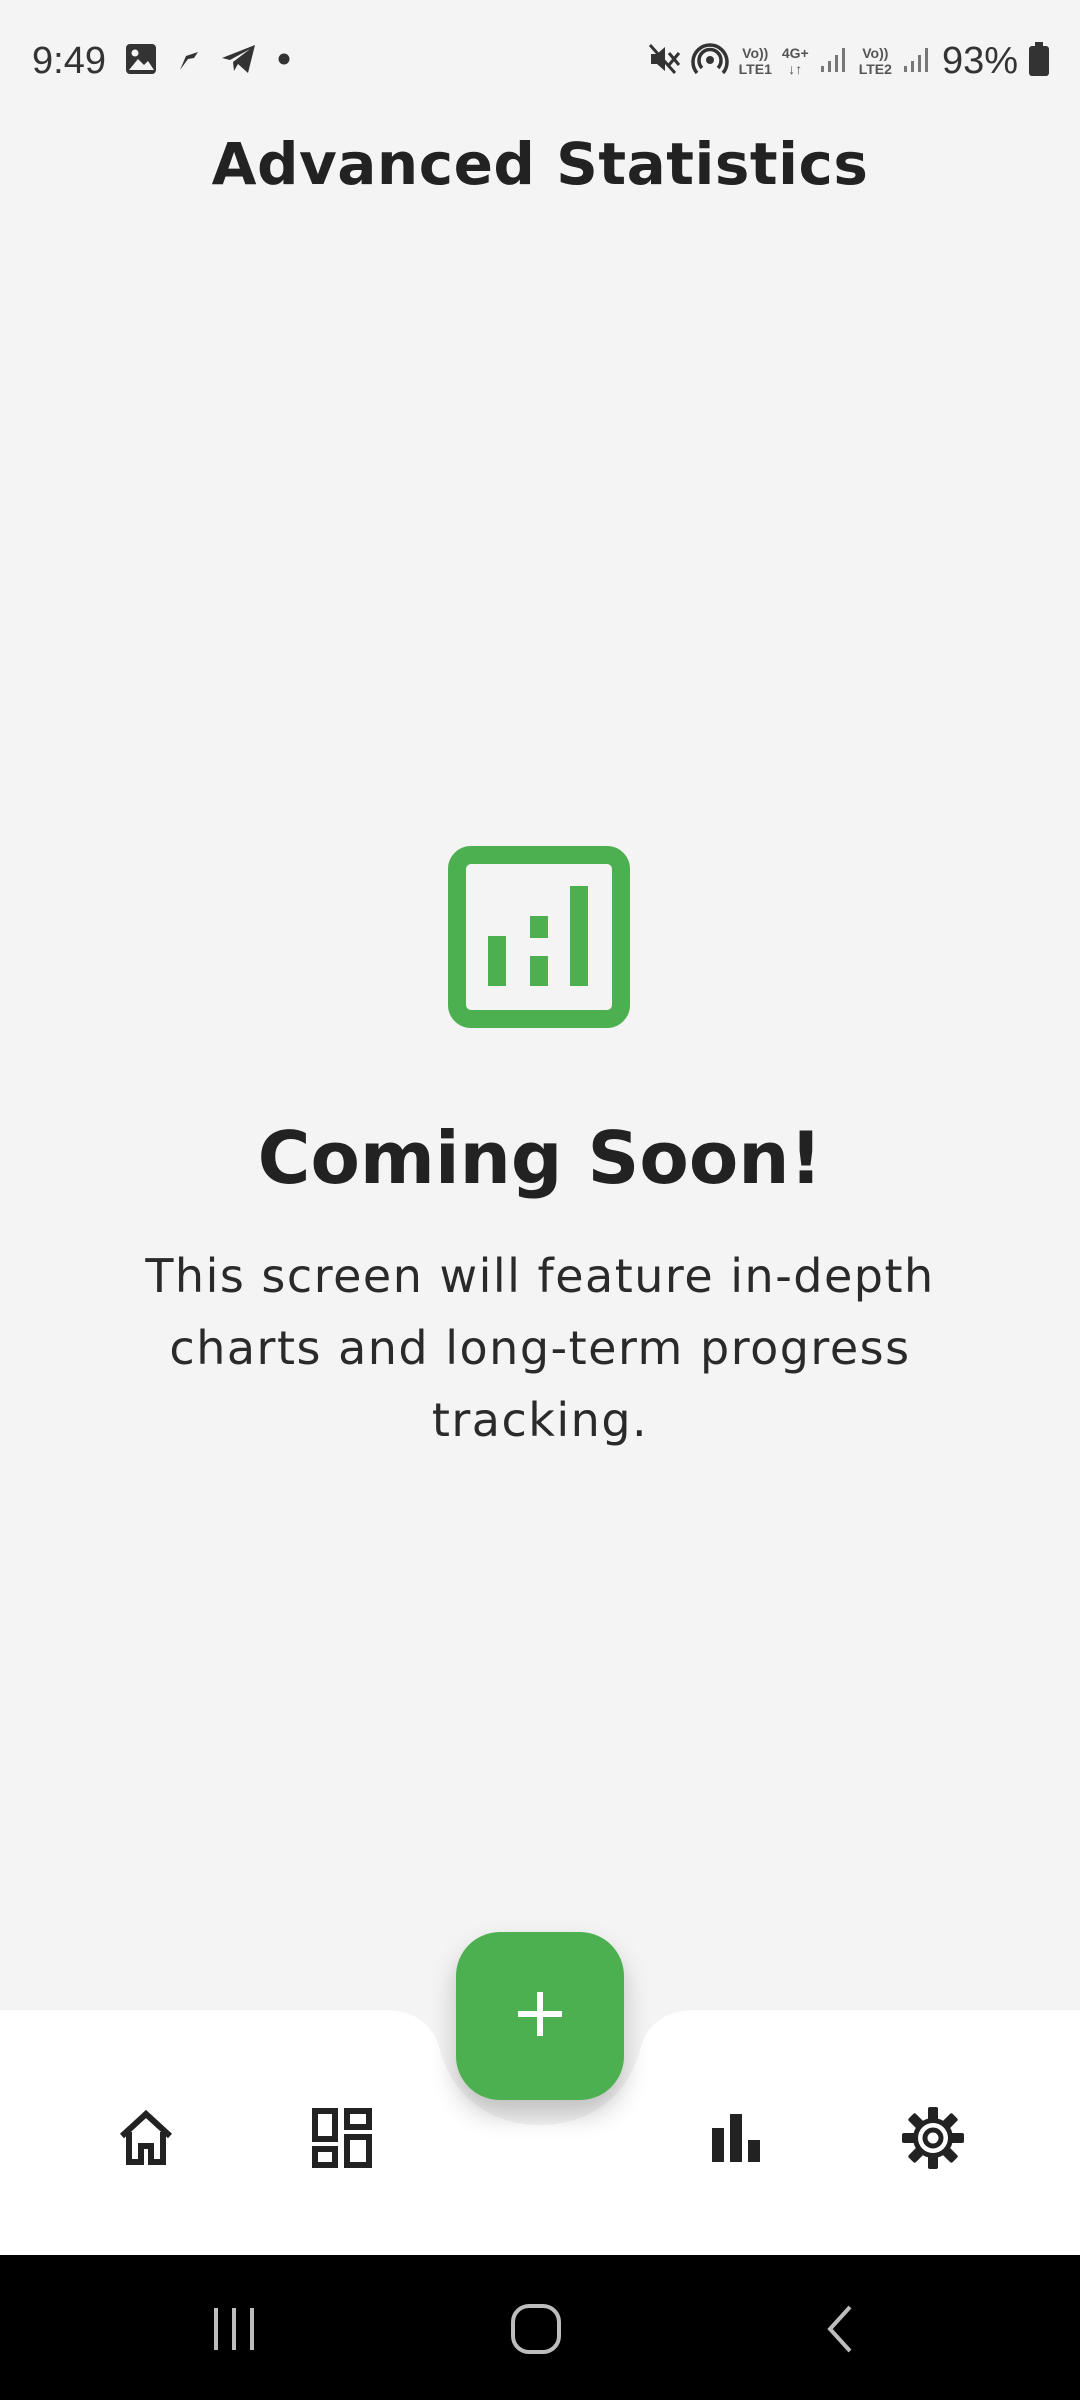 This screenshot has width=1080, height=2400. I want to click on home-icon, so click(146, 2140).